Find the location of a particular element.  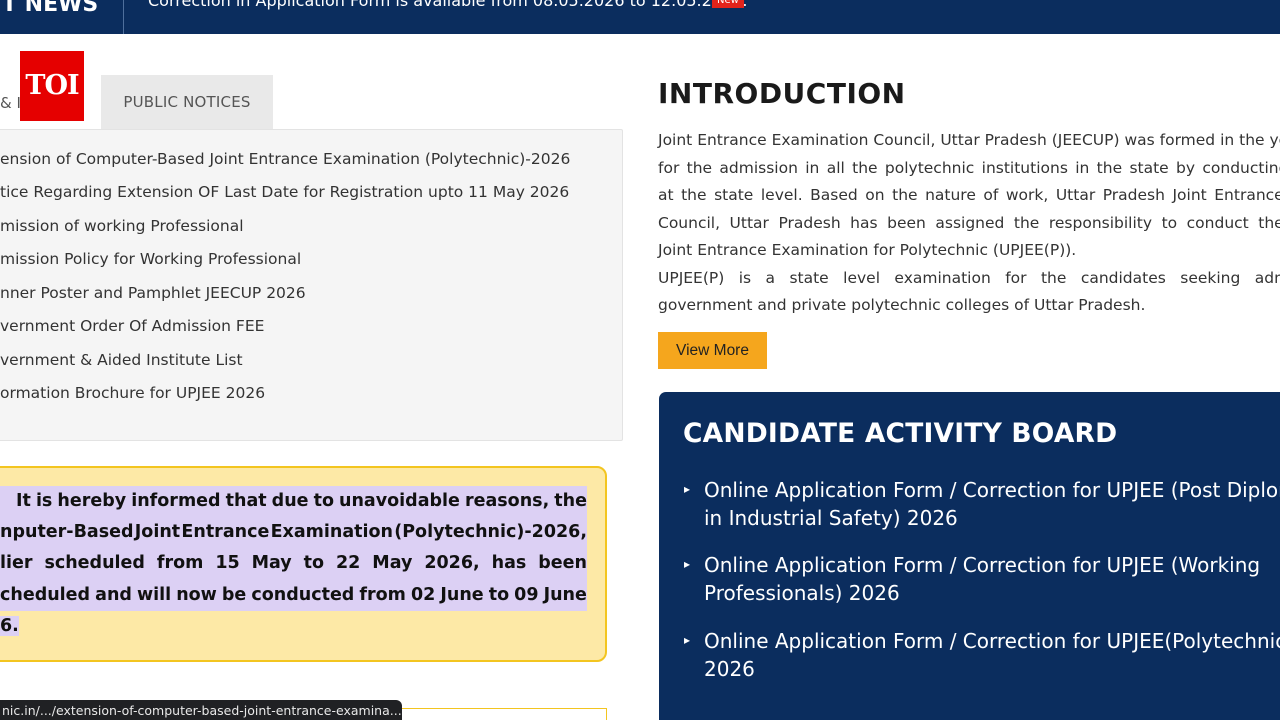

next-panel is located at coordinates (493, 714).